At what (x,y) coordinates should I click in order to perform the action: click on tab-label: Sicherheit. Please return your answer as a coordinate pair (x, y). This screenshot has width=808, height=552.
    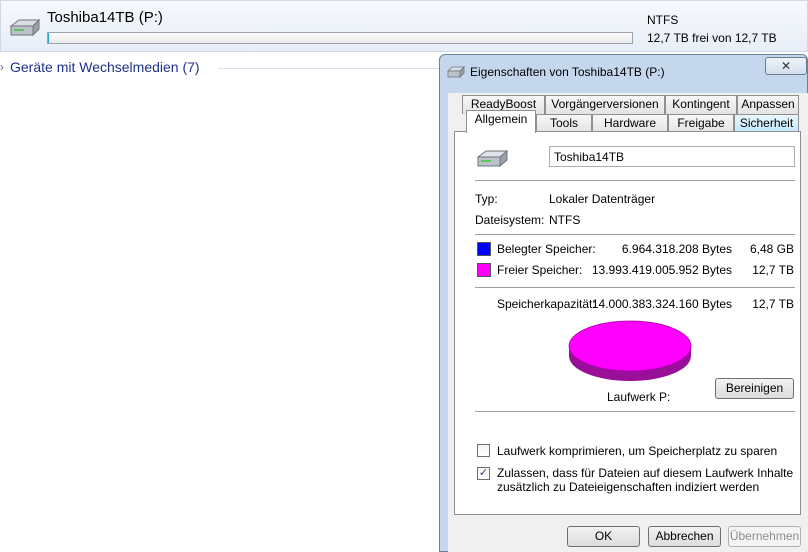
    Looking at the image, I should click on (766, 123).